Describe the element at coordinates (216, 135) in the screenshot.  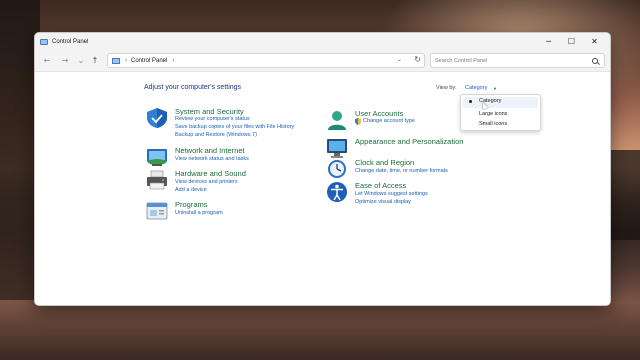
I see `category-link: Backup and Restore (Windows 7)` at that location.